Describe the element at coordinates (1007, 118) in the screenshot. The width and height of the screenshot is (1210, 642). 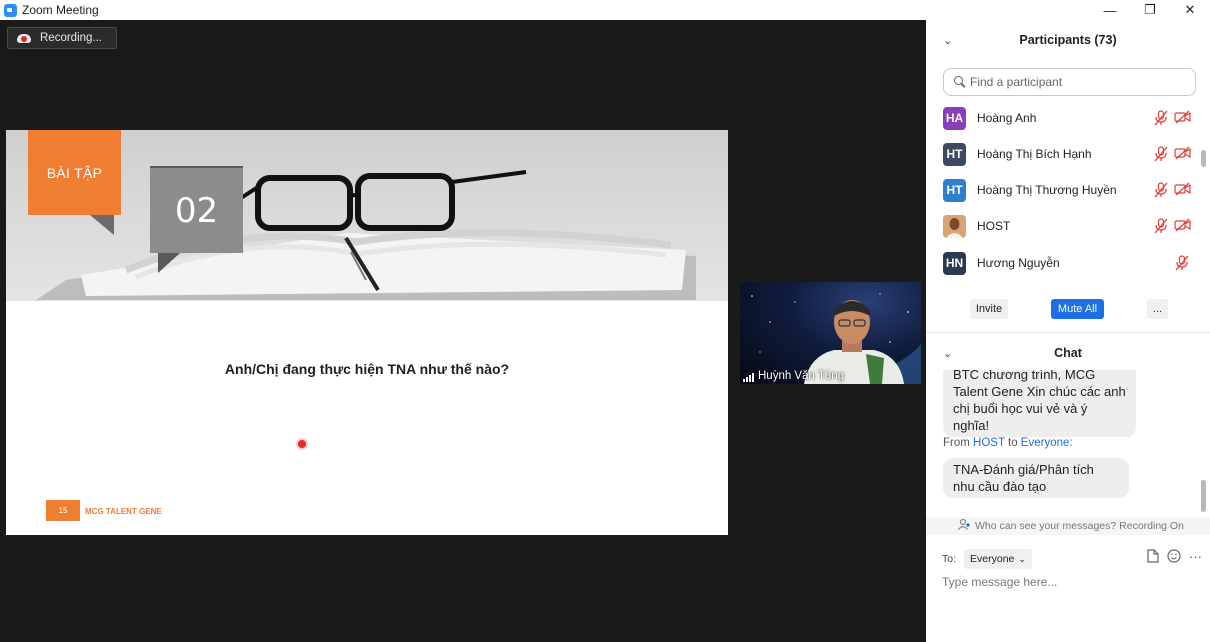
I see `participant-name: Hoàng Anh` at that location.